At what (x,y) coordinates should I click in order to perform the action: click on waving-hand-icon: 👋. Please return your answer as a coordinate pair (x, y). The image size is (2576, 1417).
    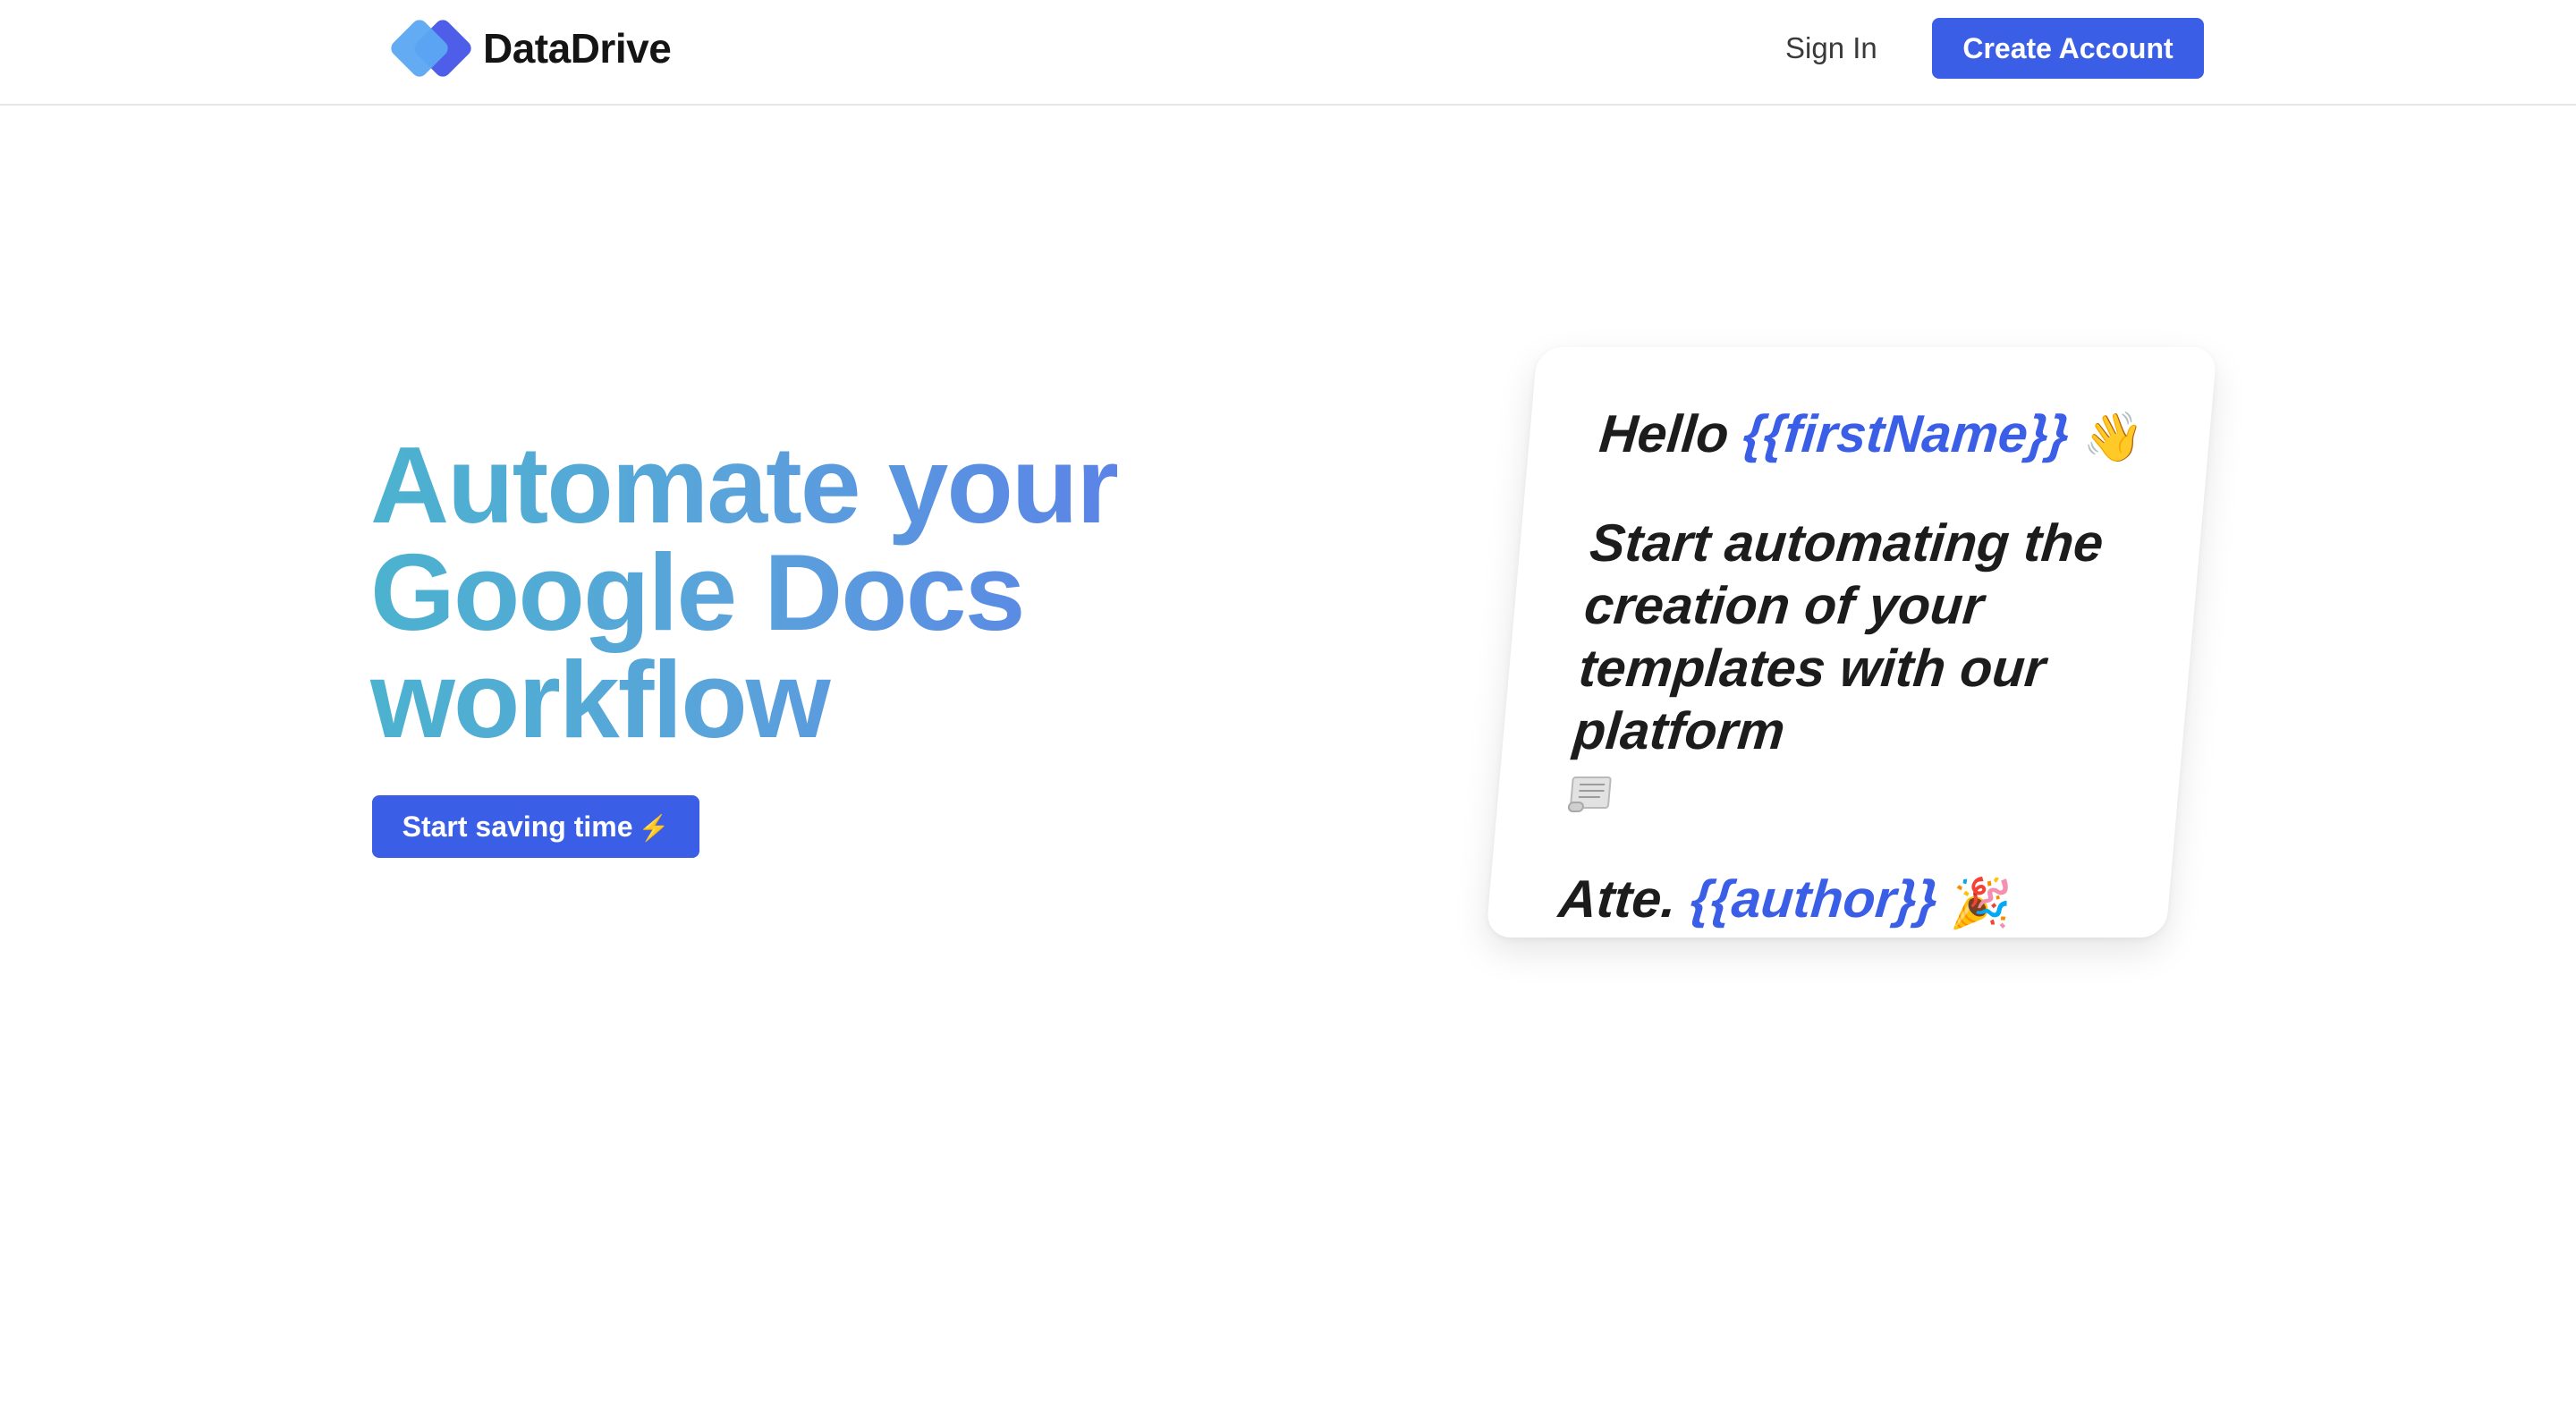
    Looking at the image, I should click on (2113, 438).